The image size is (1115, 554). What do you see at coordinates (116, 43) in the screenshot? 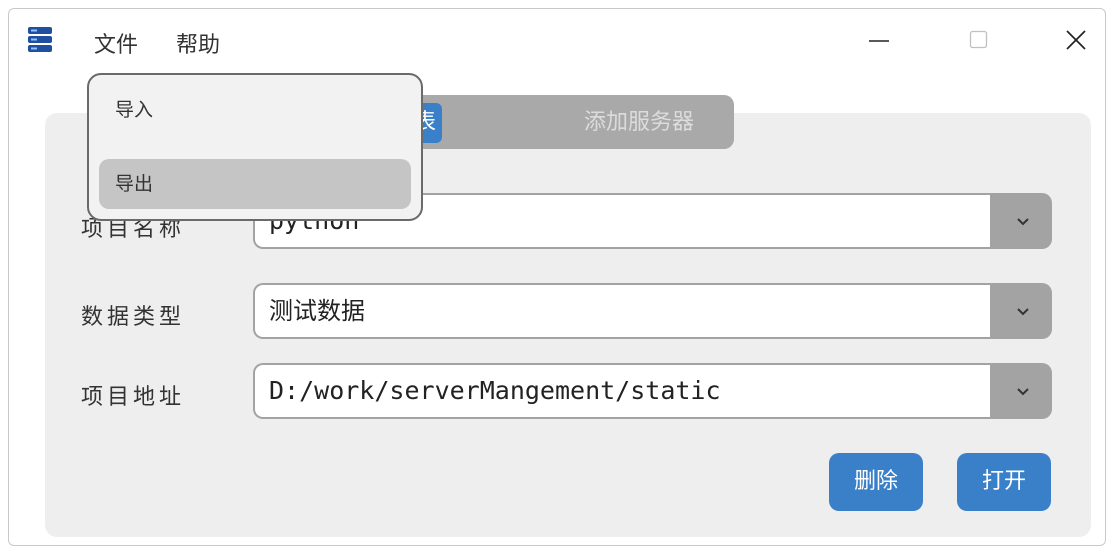
I see `menu-file: 文件` at bounding box center [116, 43].